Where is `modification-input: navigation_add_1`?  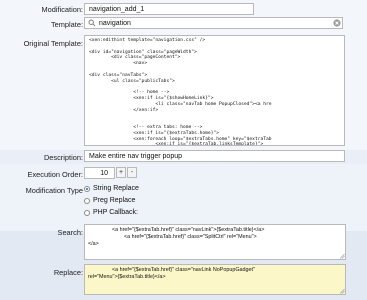 modification-input: navigation_add_1 is located at coordinates (169, 9).